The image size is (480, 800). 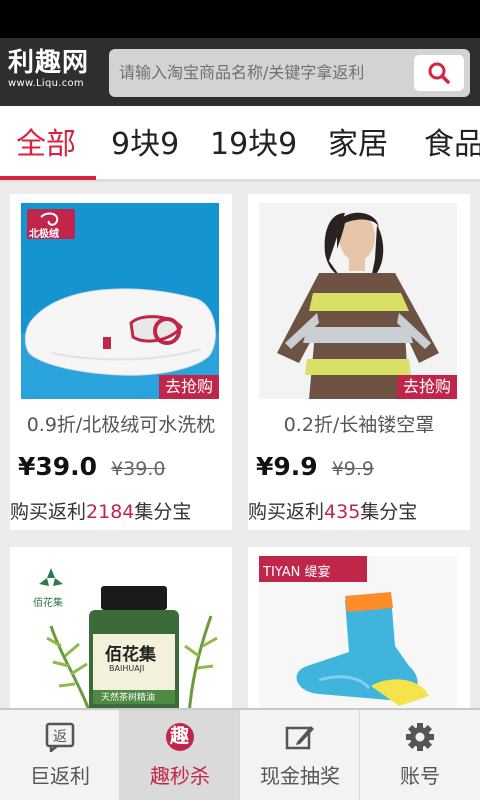 I want to click on search-input: 请输入淘宝商品名称/关键字拿返利, so click(x=241, y=73).